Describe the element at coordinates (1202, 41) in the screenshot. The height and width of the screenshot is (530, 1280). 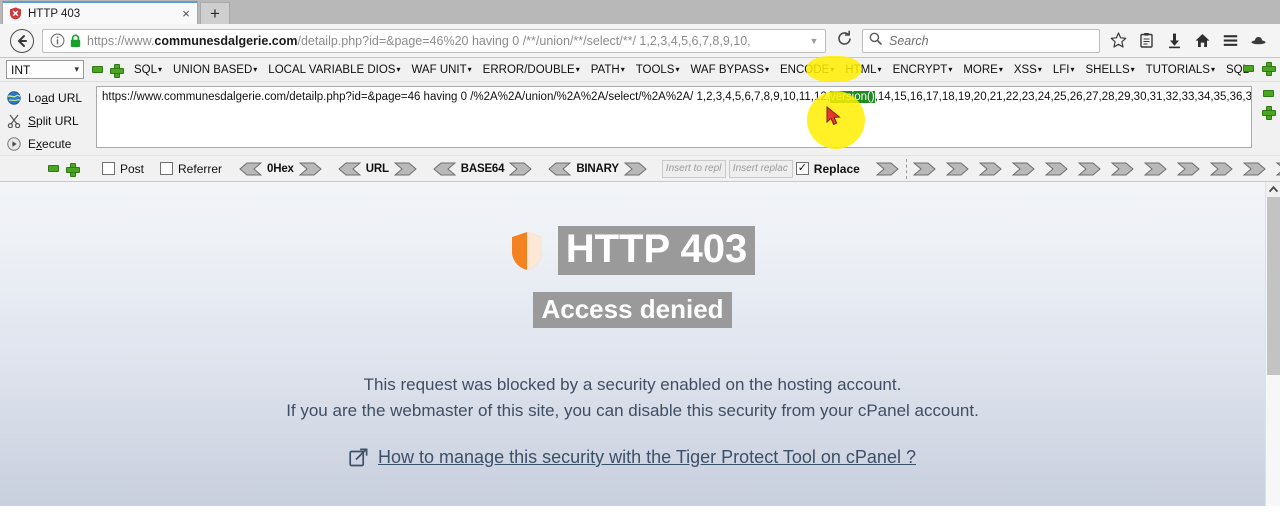
I see `home-icon` at that location.